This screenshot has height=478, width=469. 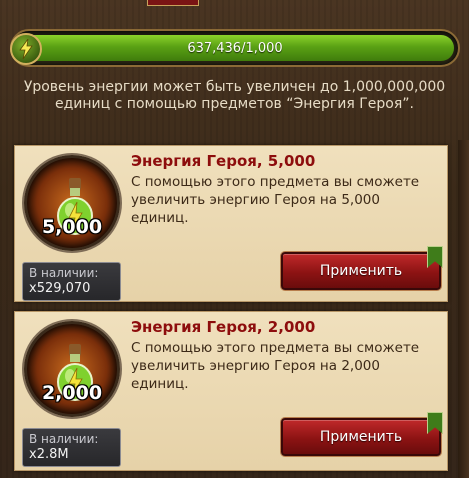 What do you see at coordinates (173, 3) in the screenshot?
I see `top-tab-fragment` at bounding box center [173, 3].